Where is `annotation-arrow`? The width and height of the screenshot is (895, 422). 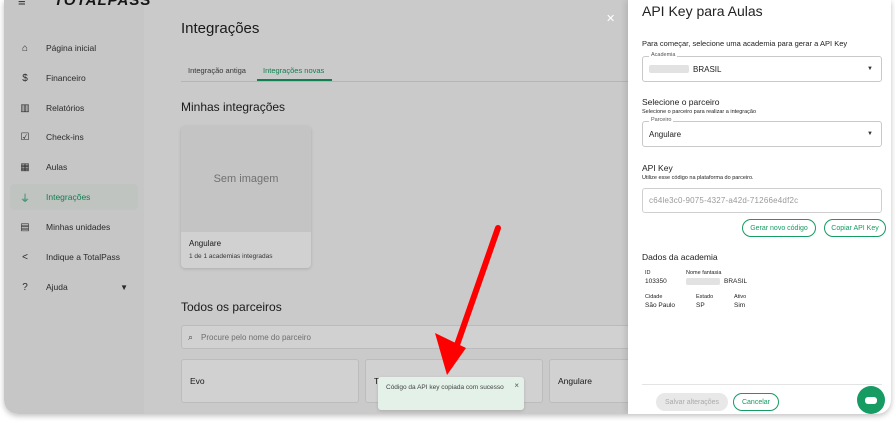 annotation-arrow is located at coordinates (468, 300).